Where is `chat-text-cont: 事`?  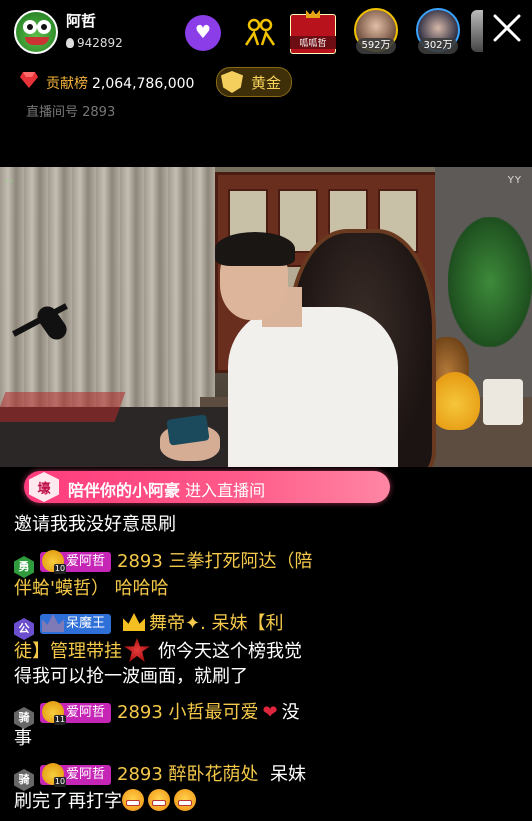
chat-text-cont: 事 is located at coordinates (23, 738).